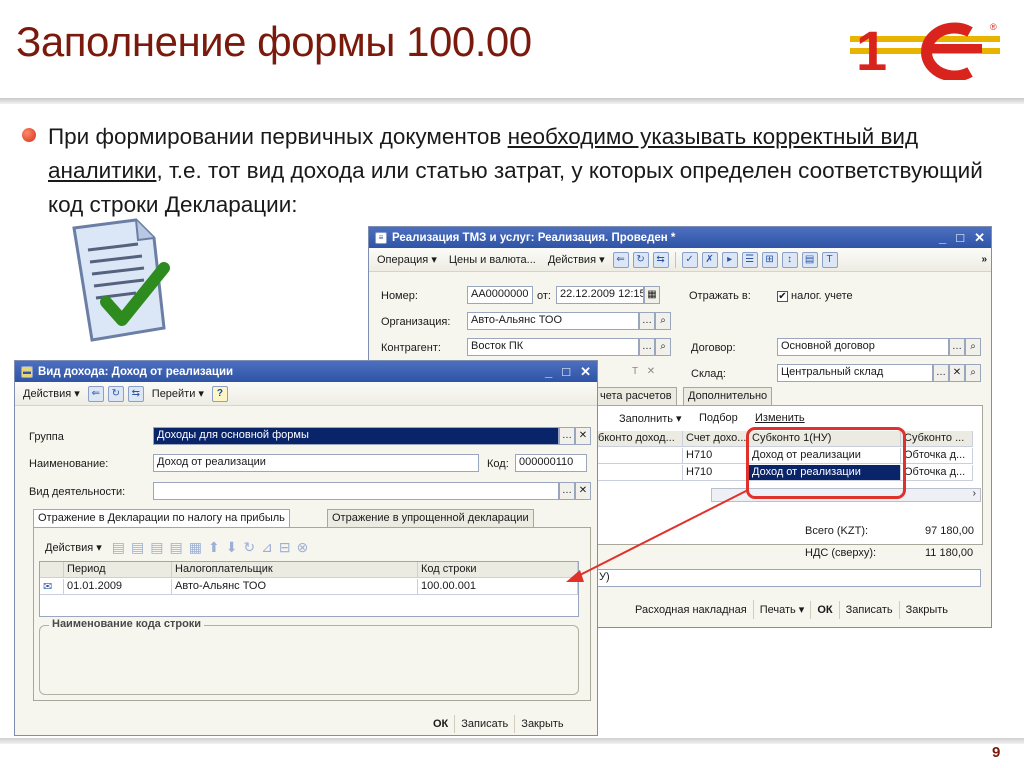 The height and width of the screenshot is (768, 1024). What do you see at coordinates (809, 259) in the screenshot?
I see `report-icon: ▤` at bounding box center [809, 259].